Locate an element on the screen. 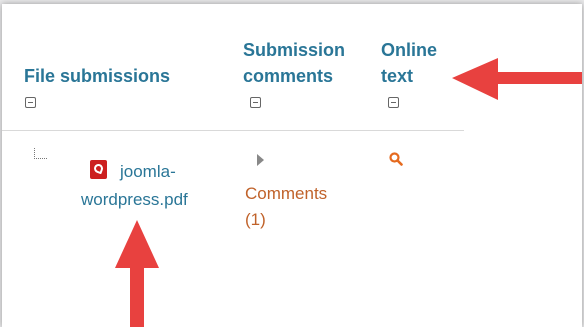 The width and height of the screenshot is (584, 327). file-link-line1: joomla- is located at coordinates (148, 172).